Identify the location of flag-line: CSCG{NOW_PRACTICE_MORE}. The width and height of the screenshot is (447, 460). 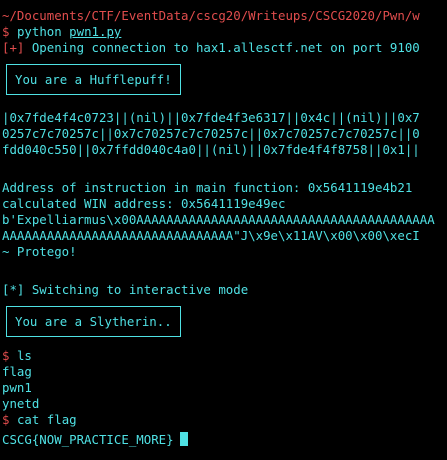
(224, 440).